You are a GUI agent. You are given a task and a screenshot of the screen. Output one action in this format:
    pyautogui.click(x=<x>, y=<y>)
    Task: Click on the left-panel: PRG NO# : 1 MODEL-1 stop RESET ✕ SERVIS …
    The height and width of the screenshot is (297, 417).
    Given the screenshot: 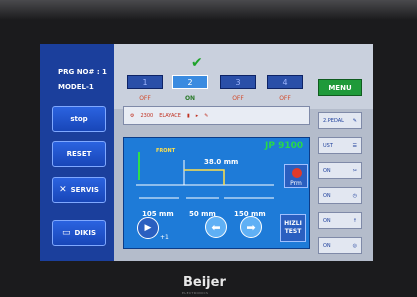 What is the action you would take?
    pyautogui.click(x=77, y=152)
    